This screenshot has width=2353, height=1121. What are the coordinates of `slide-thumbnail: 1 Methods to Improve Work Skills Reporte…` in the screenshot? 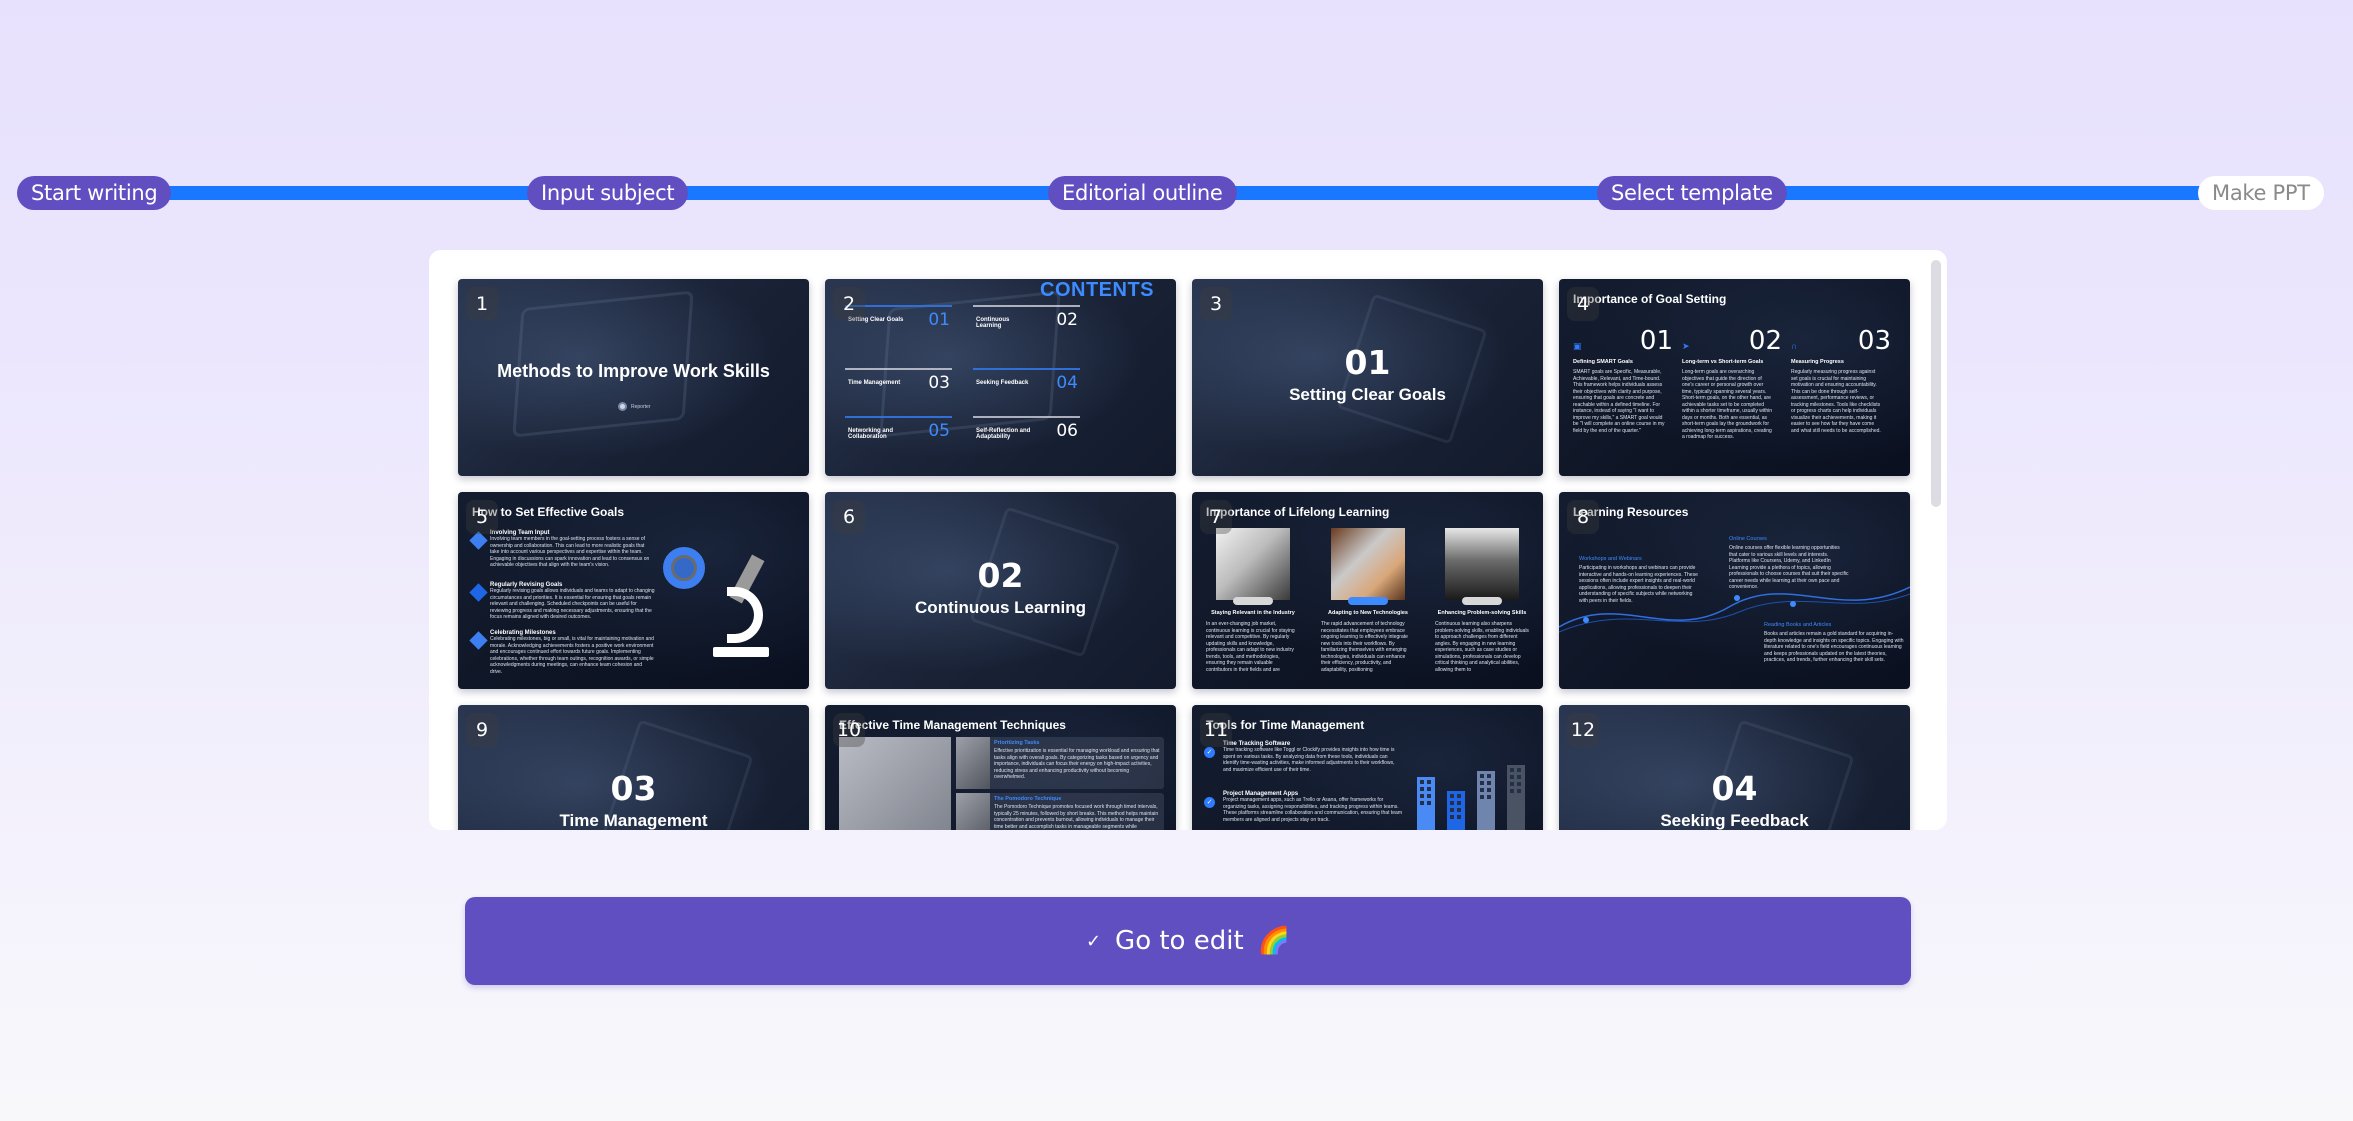 It's located at (633, 377).